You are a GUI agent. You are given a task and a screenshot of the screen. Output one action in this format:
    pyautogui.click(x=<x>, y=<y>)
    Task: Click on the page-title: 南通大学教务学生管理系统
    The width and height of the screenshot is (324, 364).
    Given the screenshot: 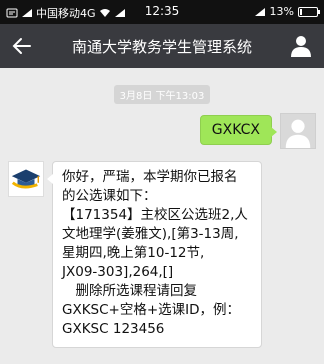 What is the action you would take?
    pyautogui.click(x=161, y=47)
    